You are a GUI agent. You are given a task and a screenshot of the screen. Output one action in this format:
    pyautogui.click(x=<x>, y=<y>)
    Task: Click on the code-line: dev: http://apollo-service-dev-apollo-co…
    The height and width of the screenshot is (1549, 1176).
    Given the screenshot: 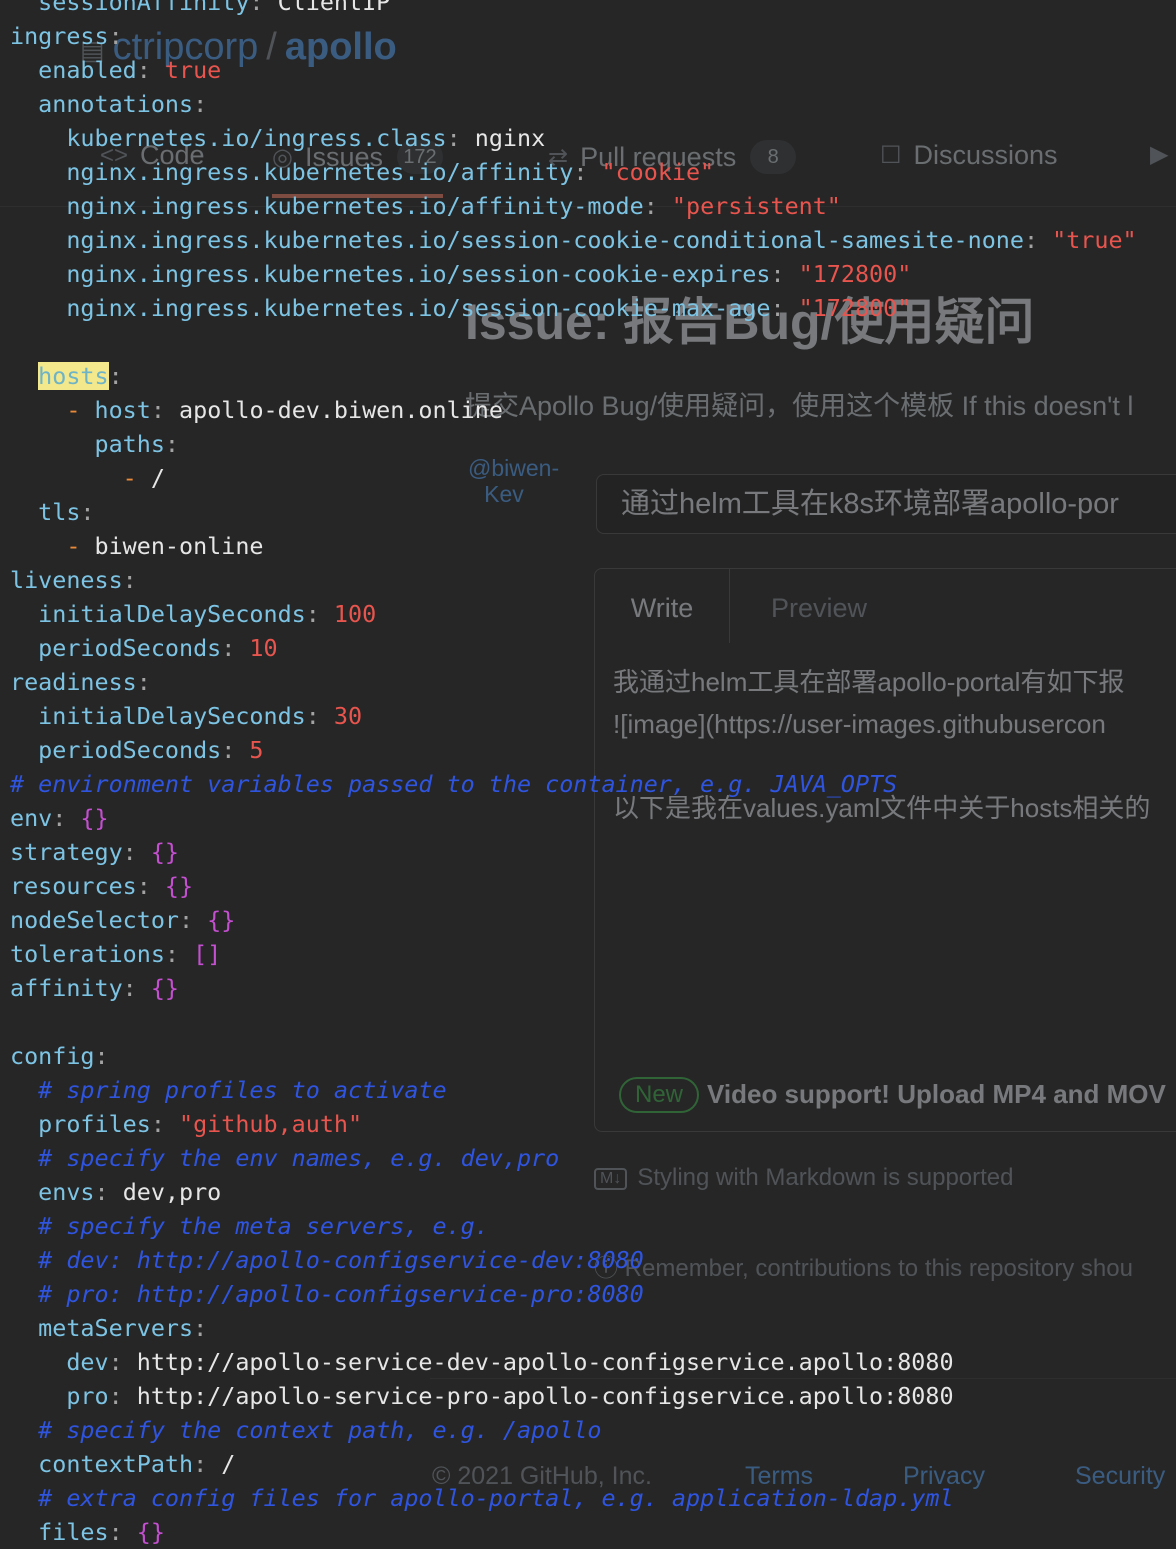 What is the action you would take?
    pyautogui.click(x=510, y=1362)
    